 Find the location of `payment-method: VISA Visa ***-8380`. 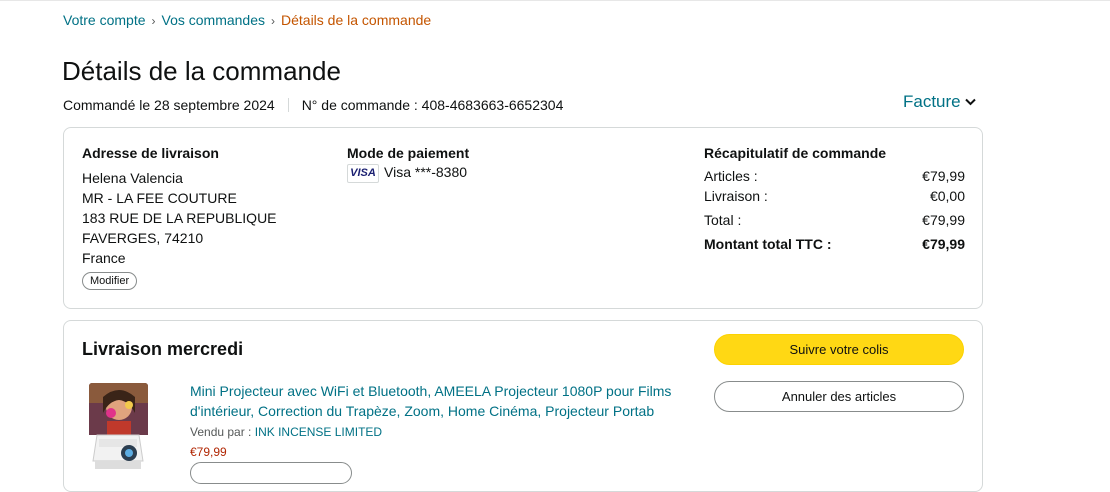

payment-method: VISA Visa ***-8380 is located at coordinates (407, 173).